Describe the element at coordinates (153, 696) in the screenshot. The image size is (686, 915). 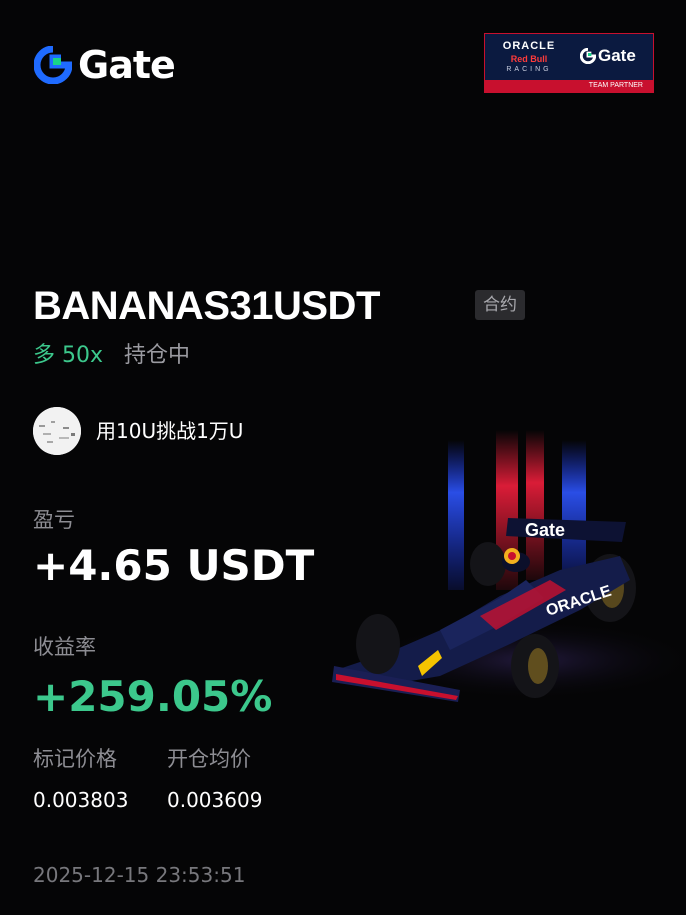
I see `roi-value: +259.05%` at that location.